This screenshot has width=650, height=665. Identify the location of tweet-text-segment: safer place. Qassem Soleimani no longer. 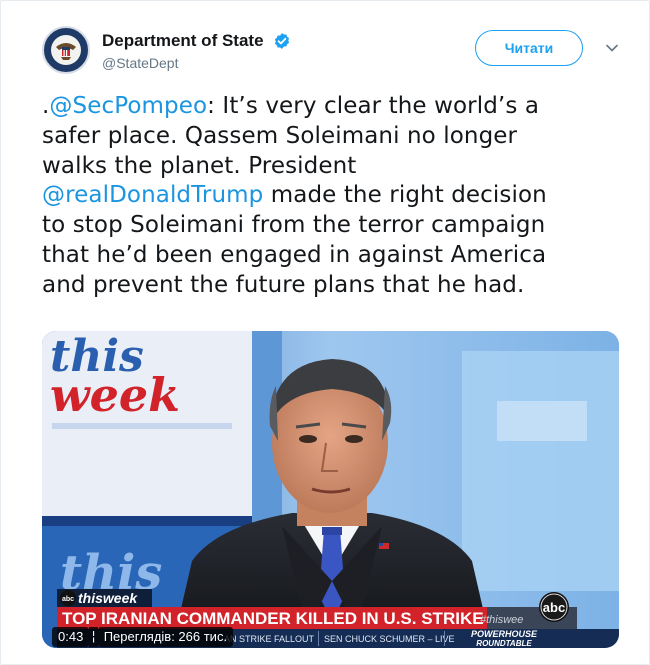
(280, 135).